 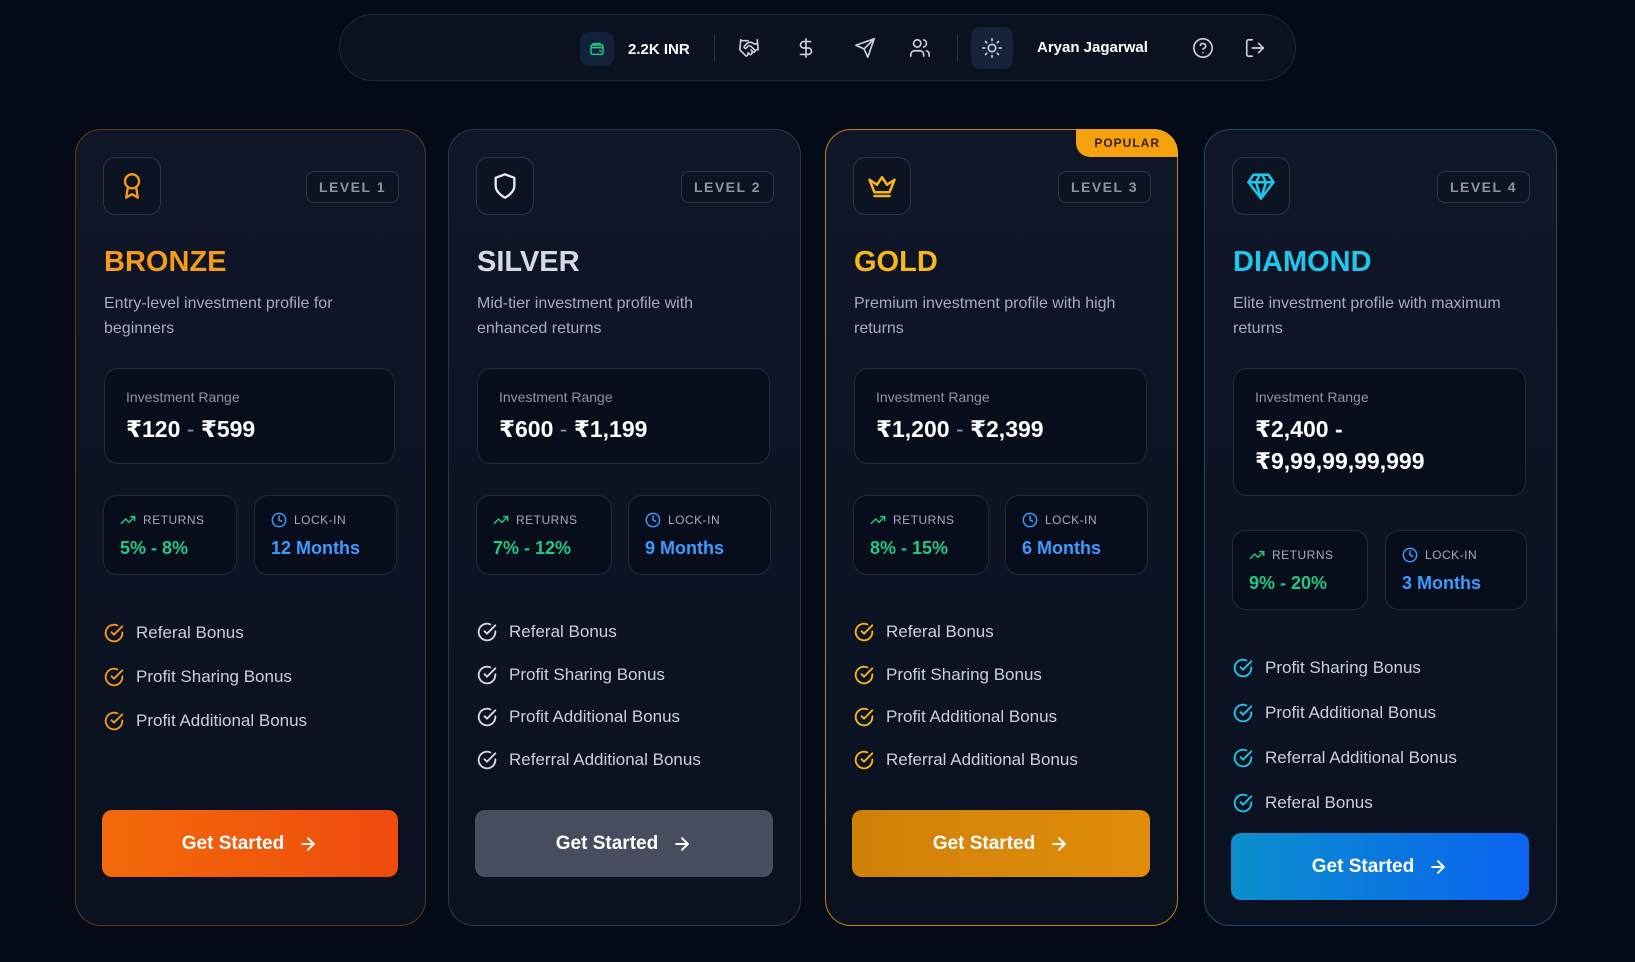 I want to click on lockin-value: 3 Months, so click(x=1441, y=583).